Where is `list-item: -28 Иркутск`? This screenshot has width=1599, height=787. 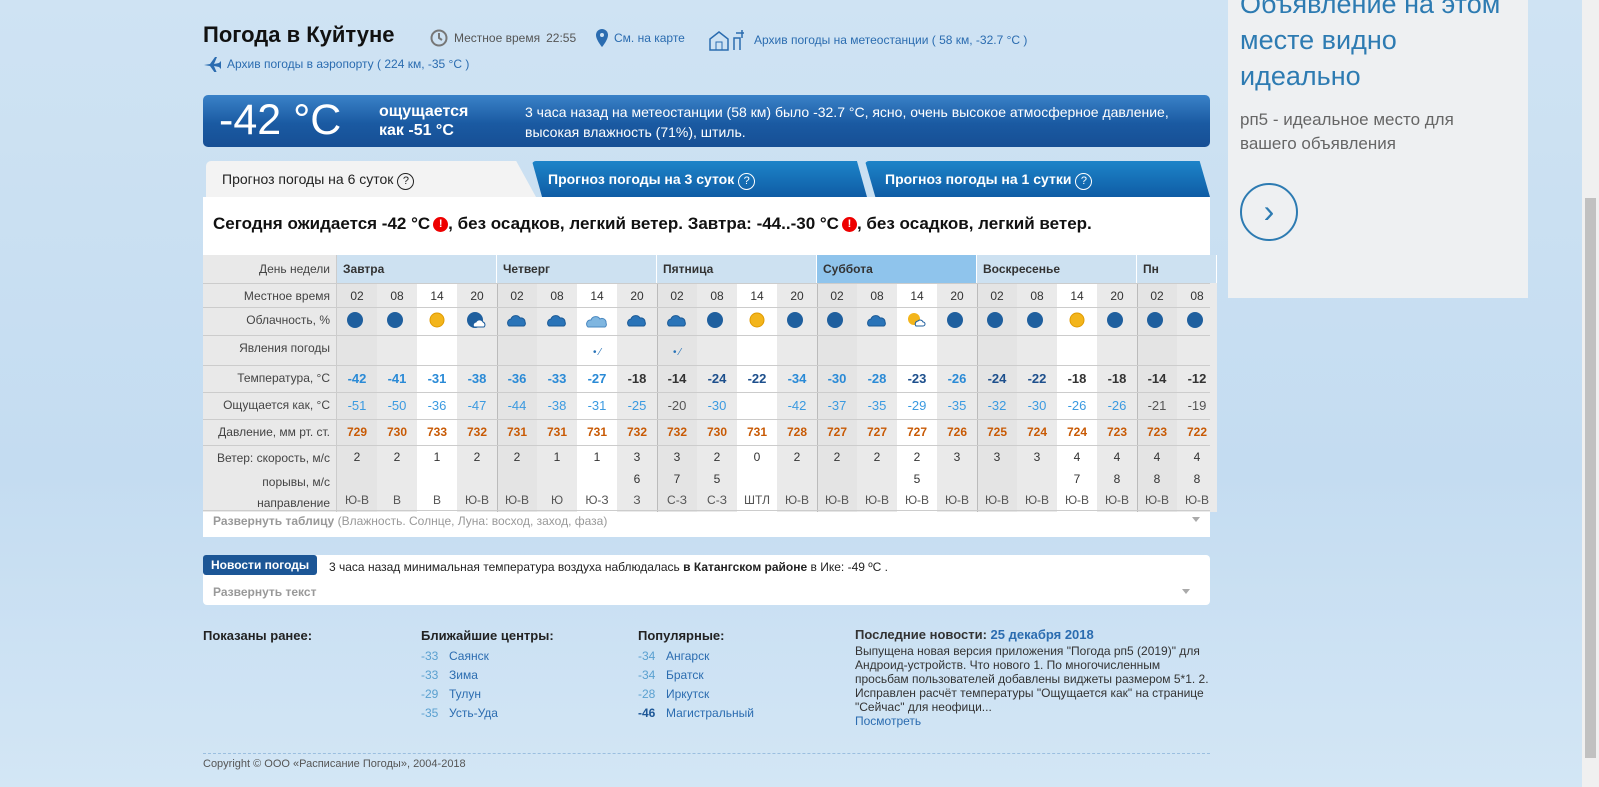 list-item: -28 Иркутск is located at coordinates (696, 694).